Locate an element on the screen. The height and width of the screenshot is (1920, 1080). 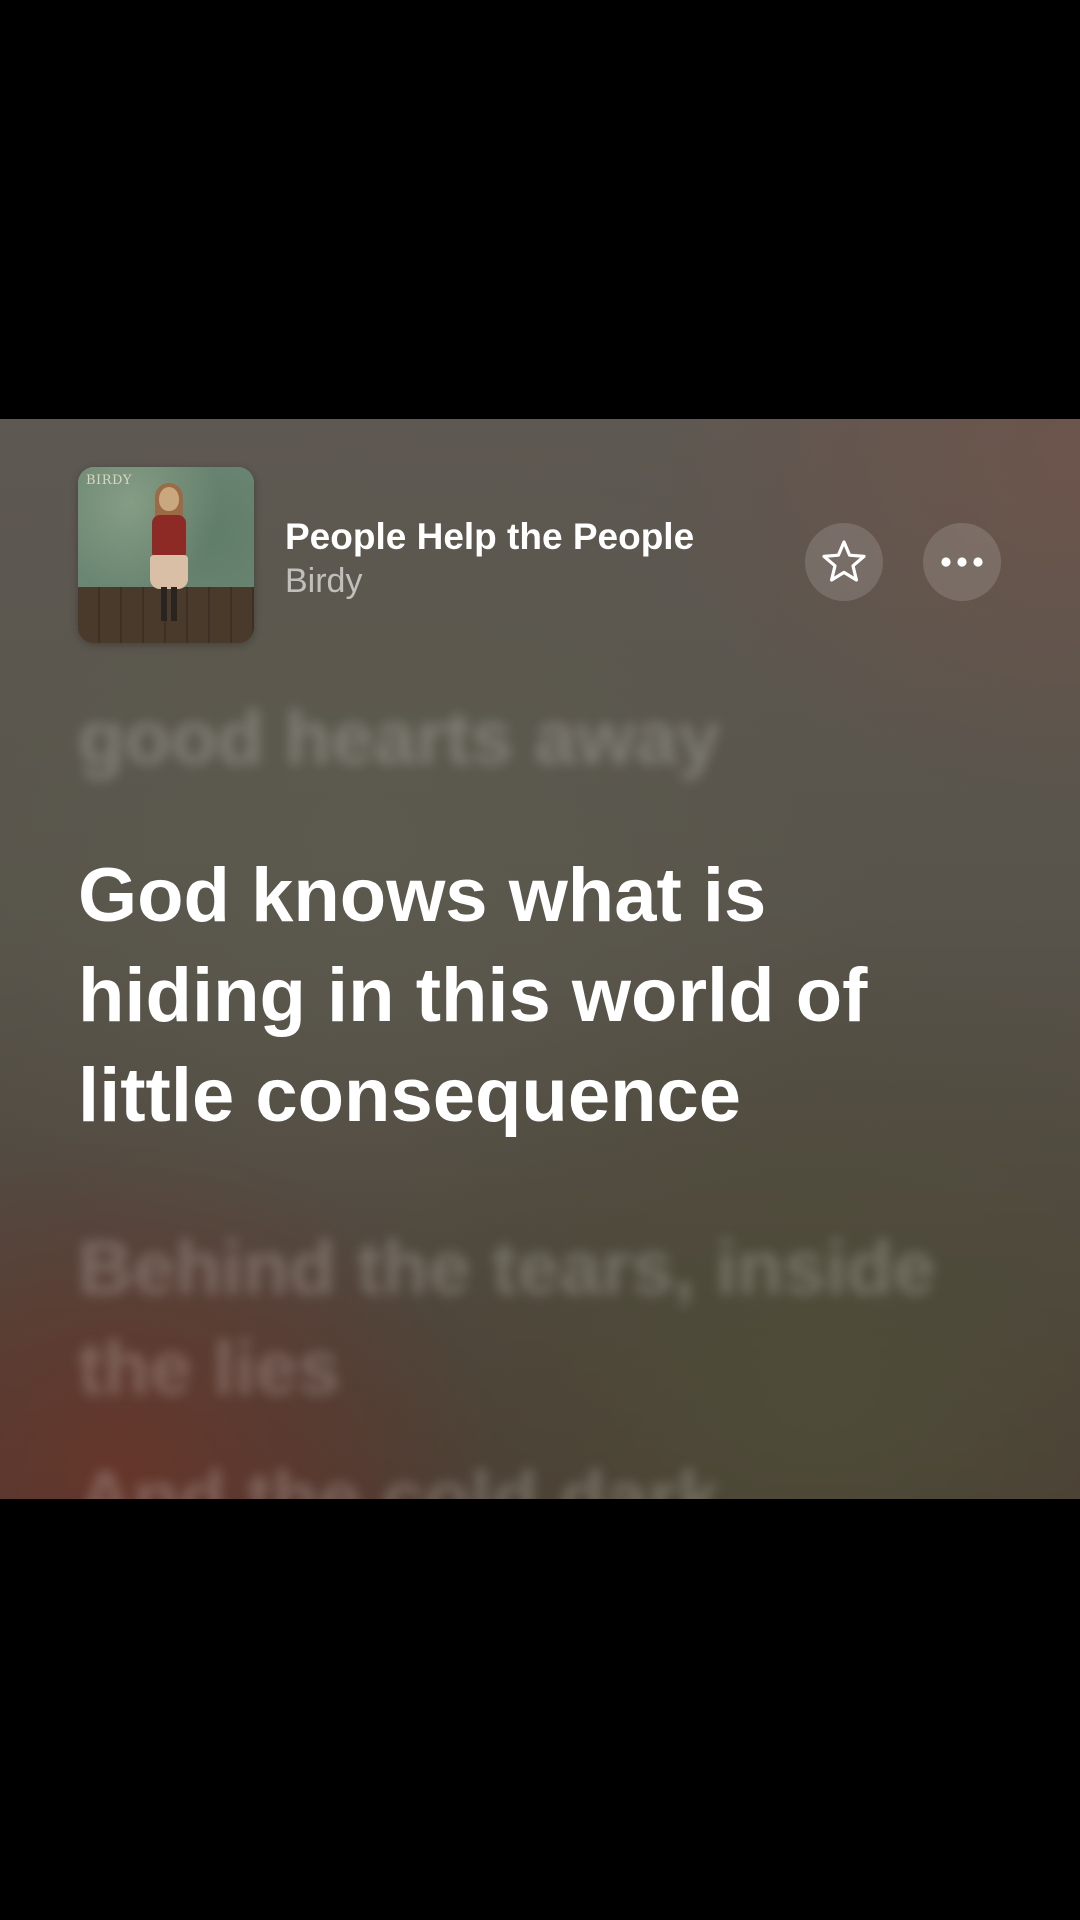
album-art-figure-sweater is located at coordinates (169, 536).